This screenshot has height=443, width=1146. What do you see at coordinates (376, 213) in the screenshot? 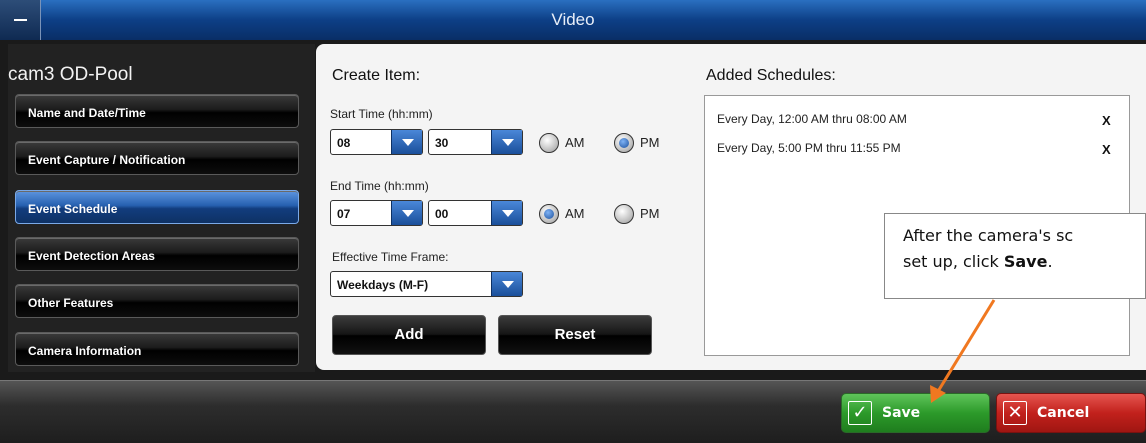
I see `end-hour-select: 07` at bounding box center [376, 213].